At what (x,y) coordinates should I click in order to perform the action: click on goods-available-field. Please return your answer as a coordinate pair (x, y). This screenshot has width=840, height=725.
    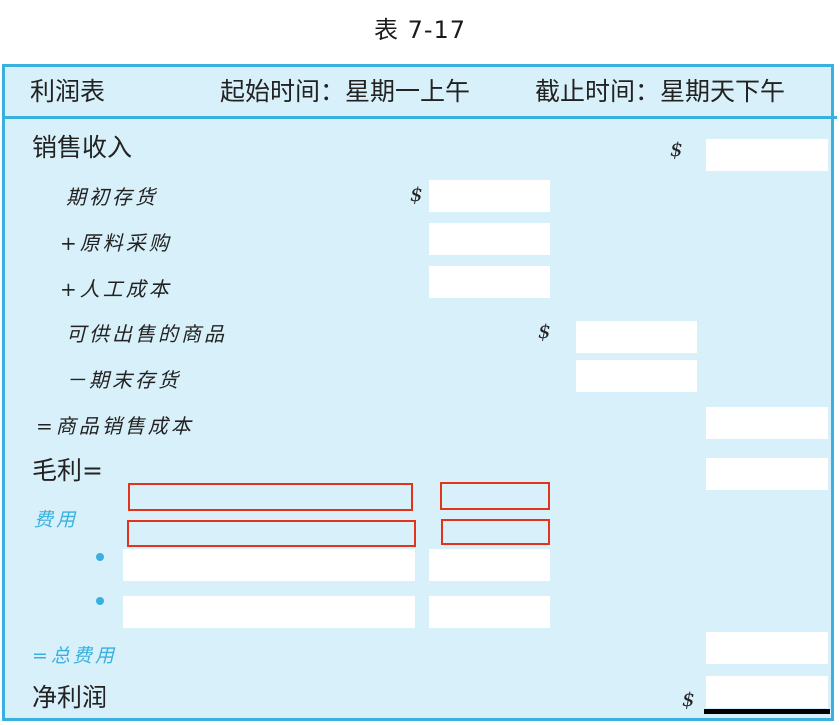
    Looking at the image, I should click on (636, 337).